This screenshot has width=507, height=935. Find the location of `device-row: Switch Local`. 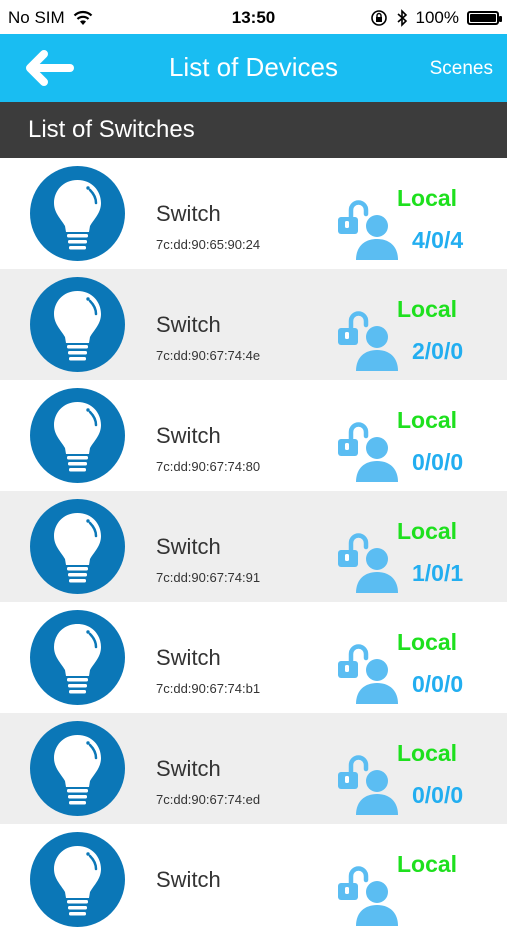

device-row: Switch Local is located at coordinates (253, 879).